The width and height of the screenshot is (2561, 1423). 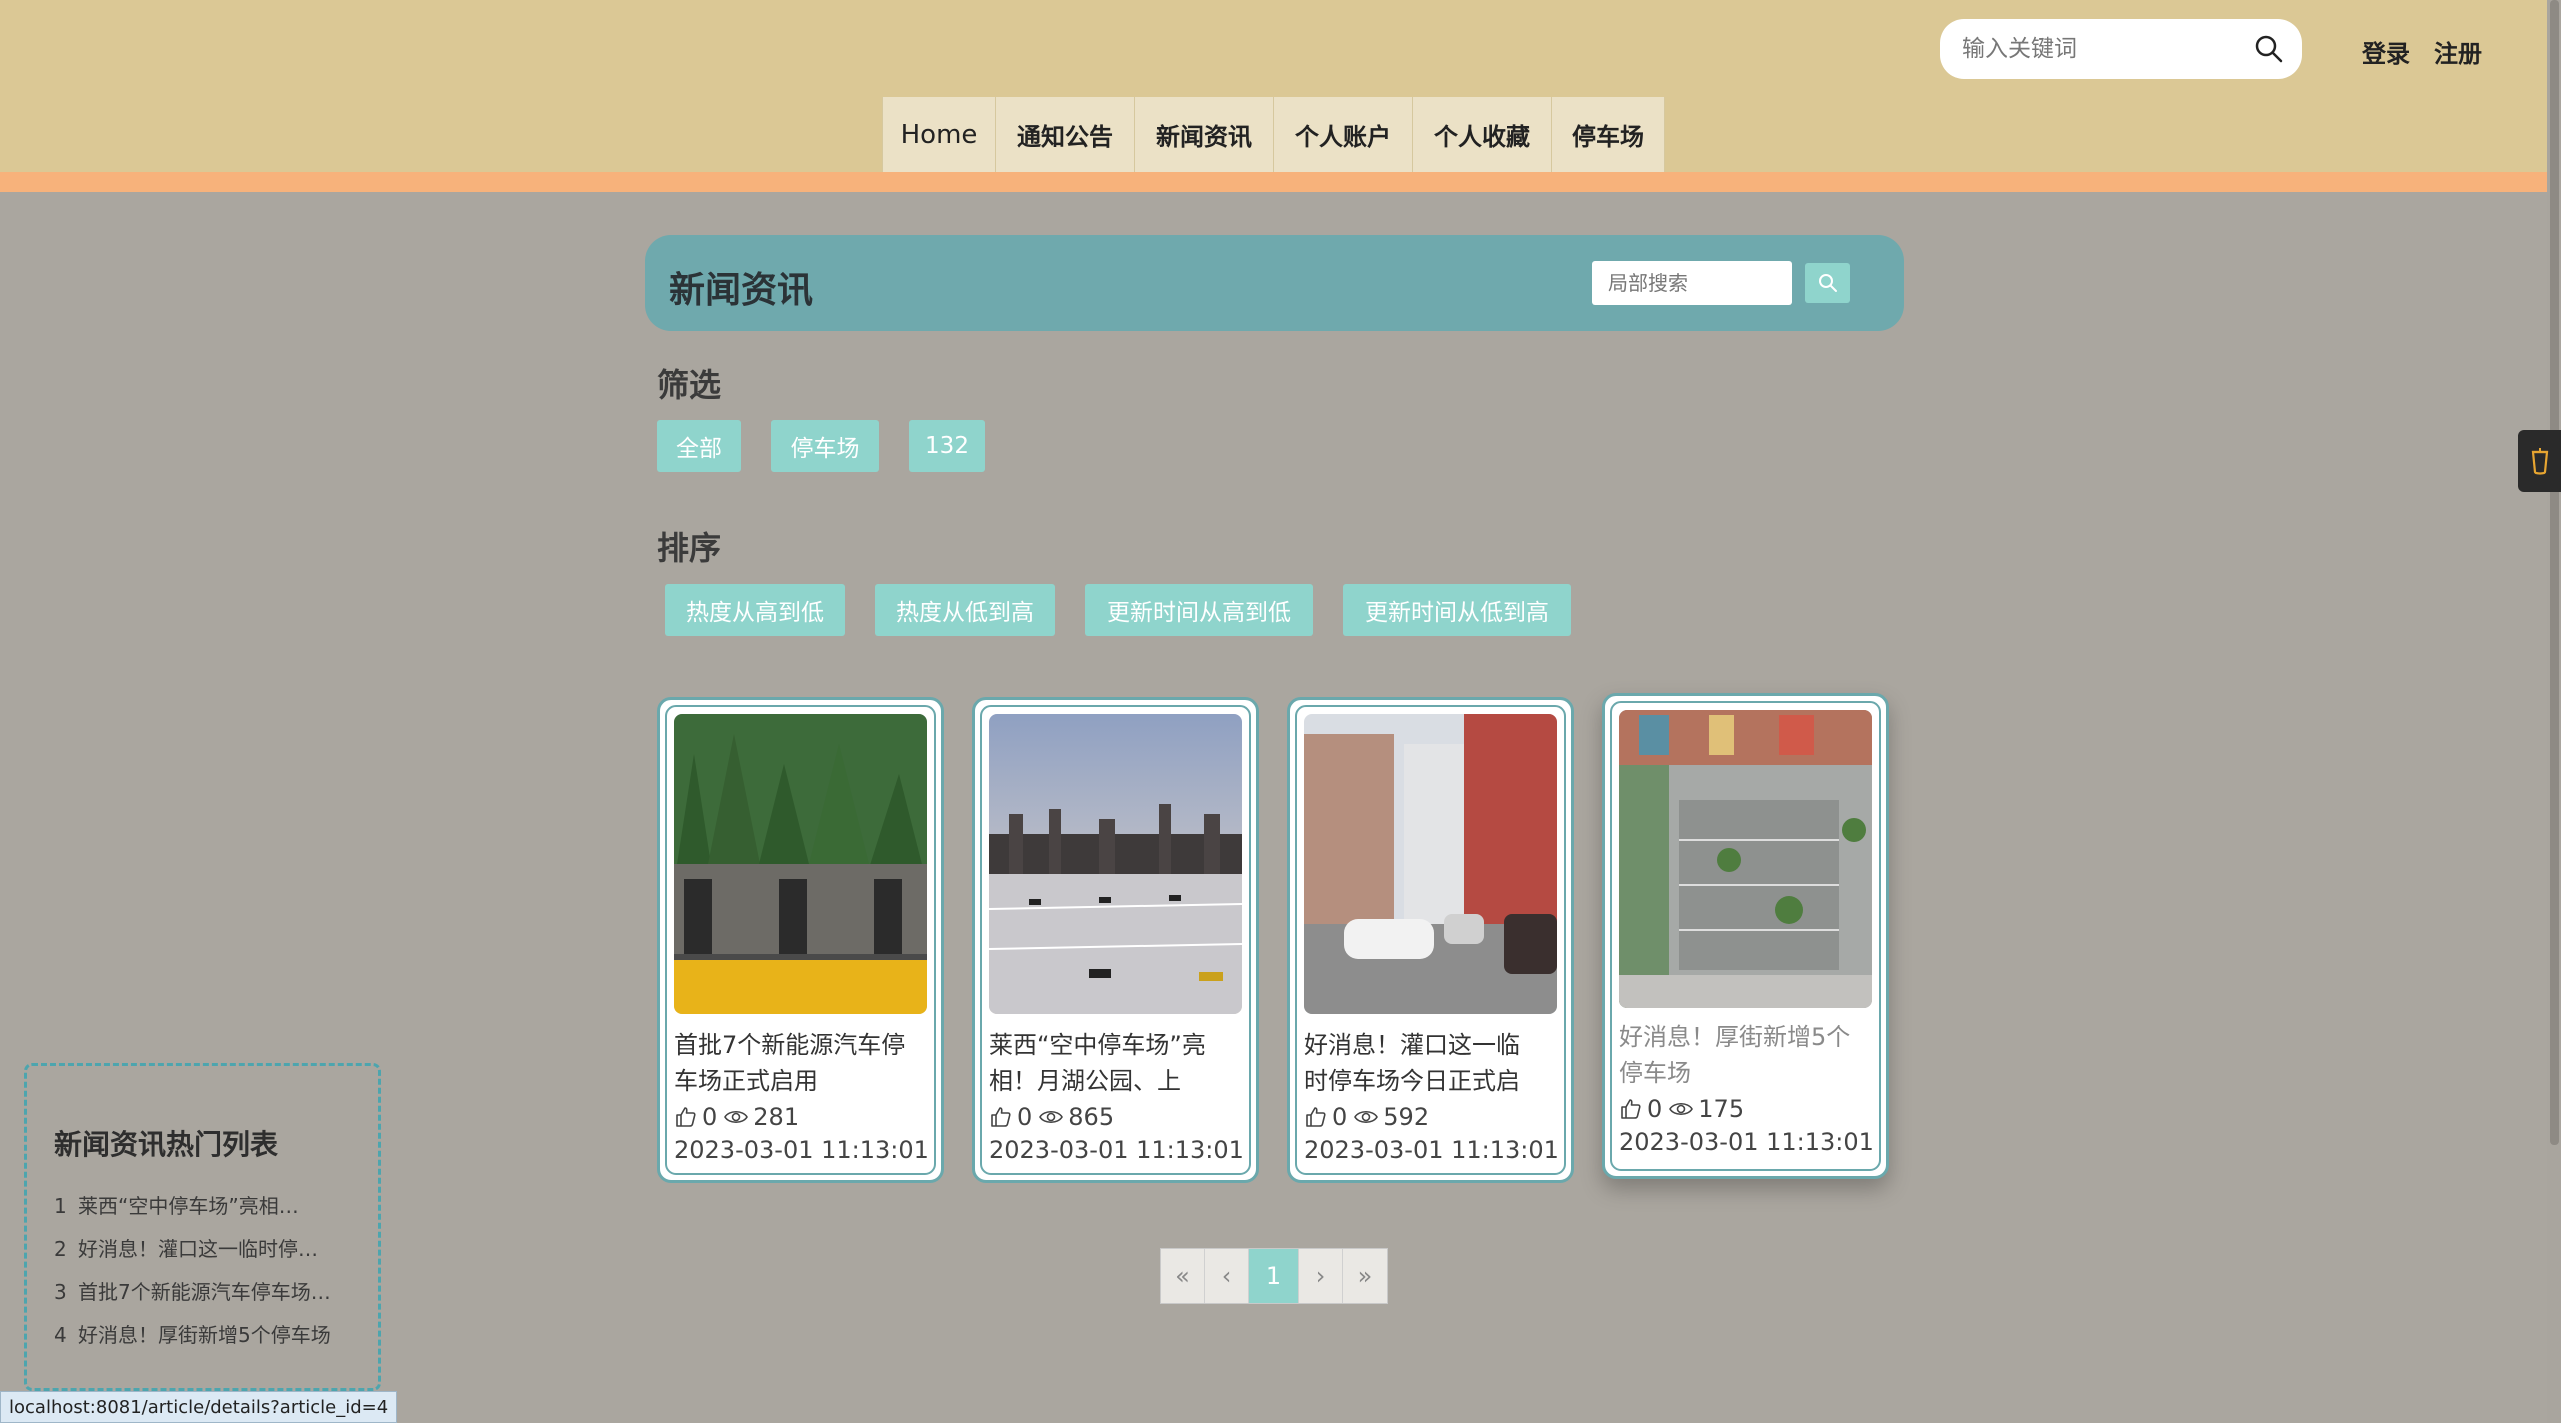 What do you see at coordinates (2102, 49) in the screenshot?
I see `global-search-input` at bounding box center [2102, 49].